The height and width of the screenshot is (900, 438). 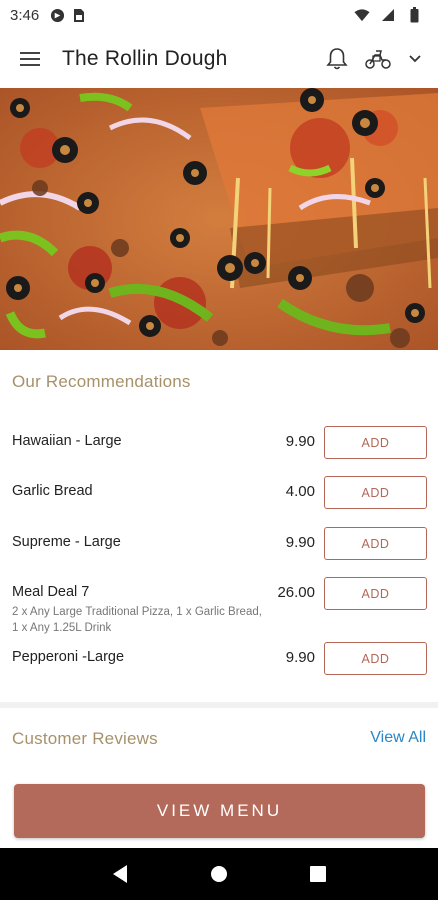 I want to click on item-name: Hawaiian - Large, so click(x=67, y=441).